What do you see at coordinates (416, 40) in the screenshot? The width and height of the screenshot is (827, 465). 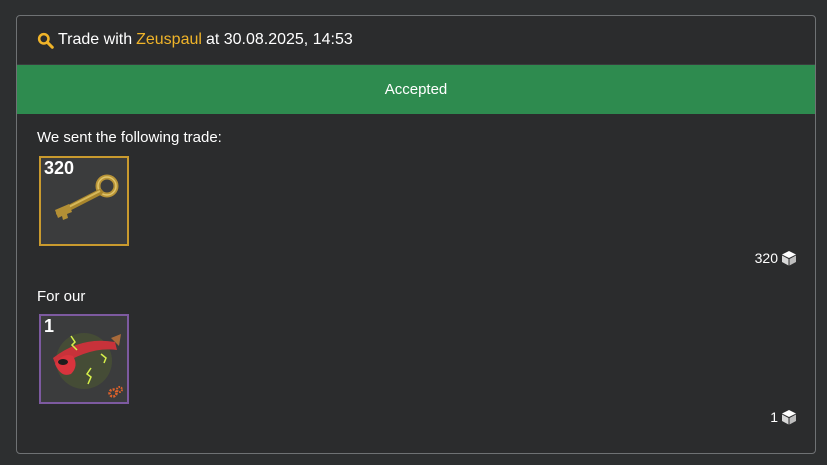 I see `trade-header: Trade with Zeuspaul at 30.08.2025, 14:53` at bounding box center [416, 40].